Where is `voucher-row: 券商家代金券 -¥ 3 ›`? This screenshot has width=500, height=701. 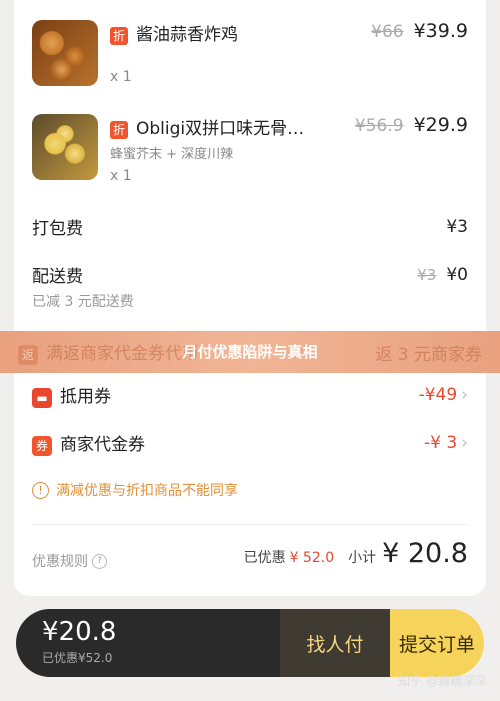
voucher-row: 券商家代金券 -¥ 3 › is located at coordinates (250, 443).